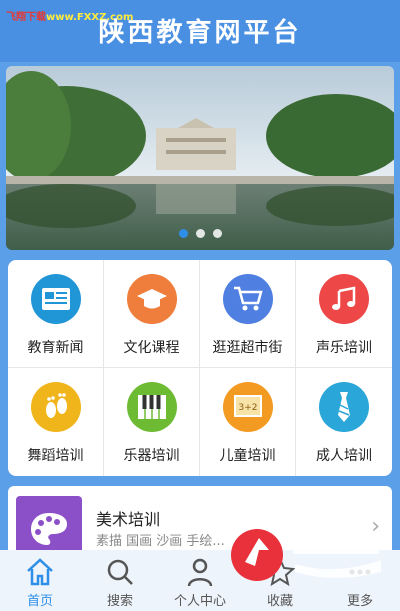 Image resolution: width=400 pixels, height=611 pixels. What do you see at coordinates (151, 407) in the screenshot?
I see `piano-icon` at bounding box center [151, 407].